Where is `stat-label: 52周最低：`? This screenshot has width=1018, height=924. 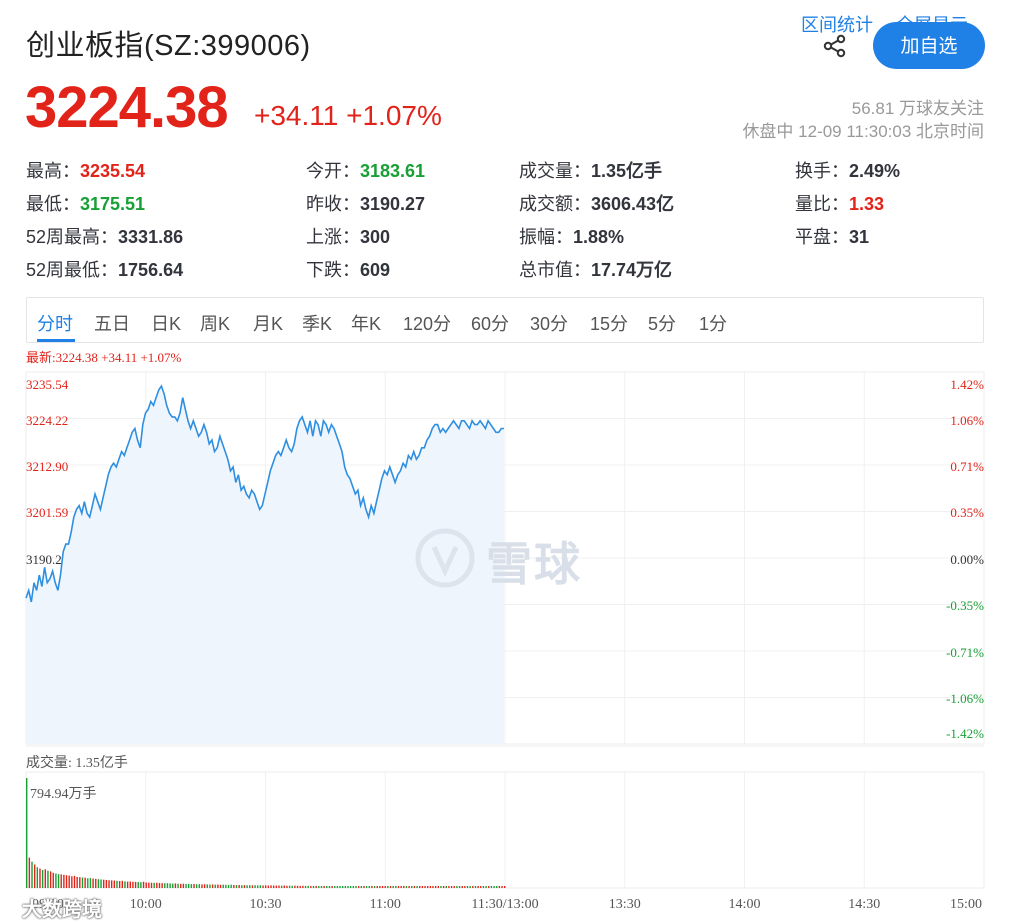
stat-label: 52周最低： is located at coordinates (72, 270).